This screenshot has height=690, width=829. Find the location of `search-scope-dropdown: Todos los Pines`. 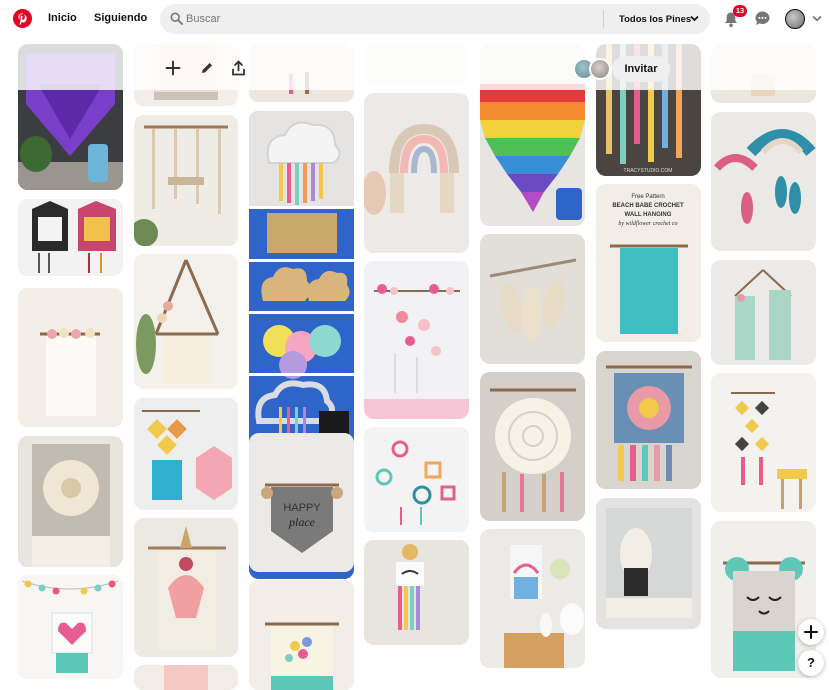

search-scope-dropdown: Todos los Pines is located at coordinates (655, 19).